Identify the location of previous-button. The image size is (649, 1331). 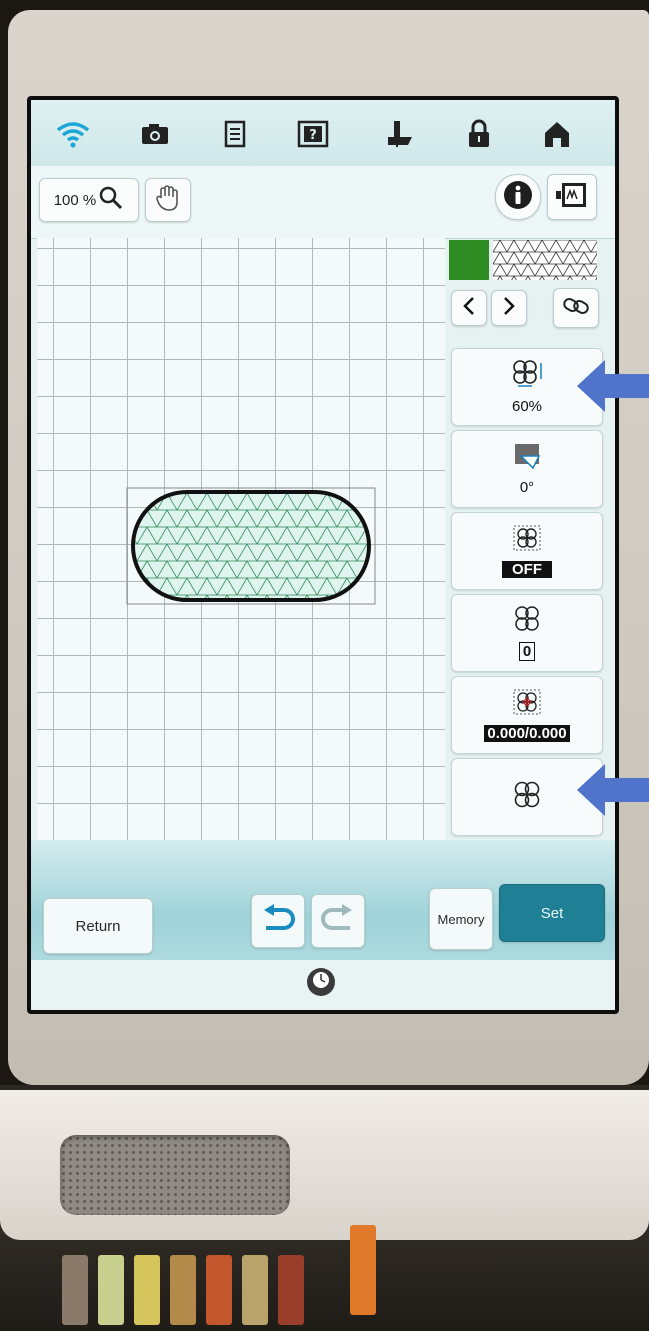
(469, 308).